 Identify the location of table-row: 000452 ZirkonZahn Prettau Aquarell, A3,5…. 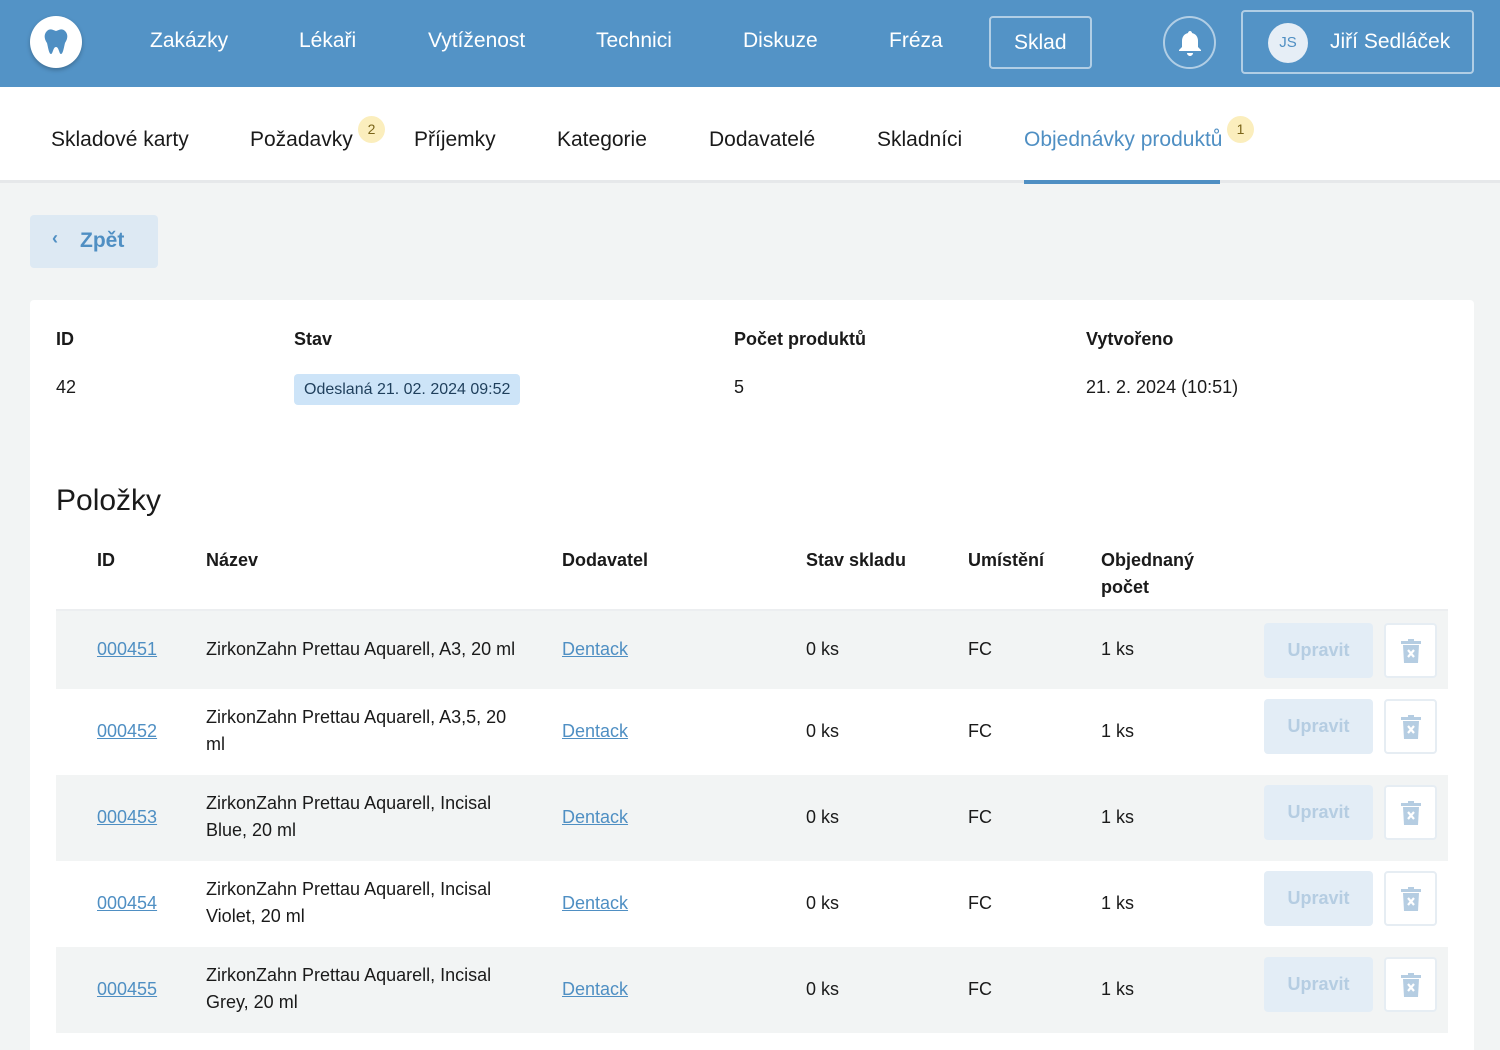
(752, 732).